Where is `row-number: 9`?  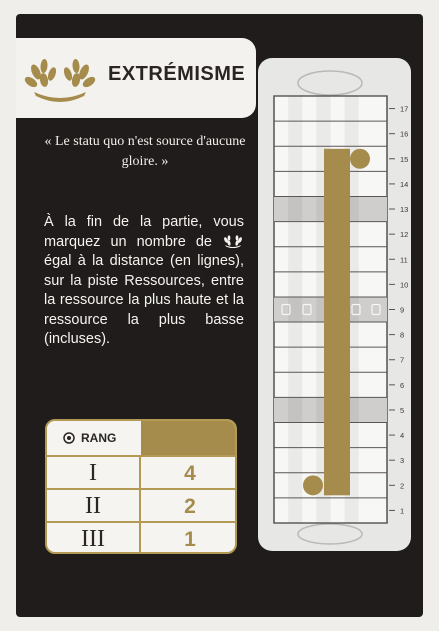
row-number: 9 is located at coordinates (402, 310).